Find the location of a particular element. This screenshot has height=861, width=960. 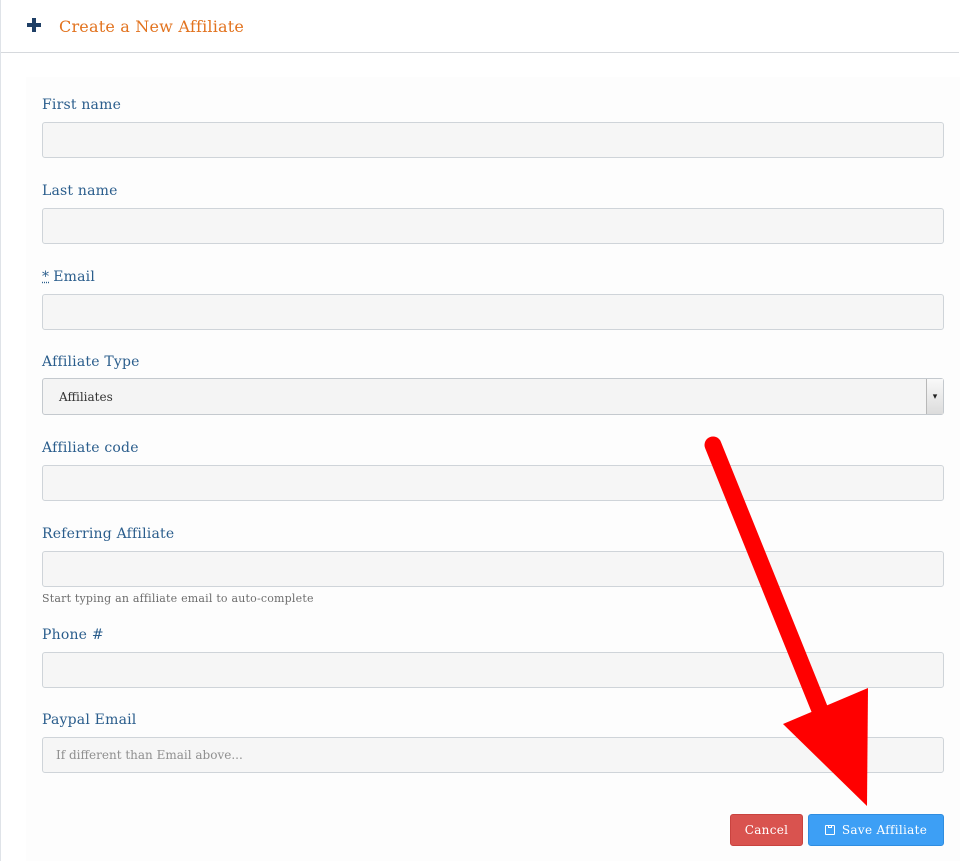

referring-affiliate-input is located at coordinates (493, 569).